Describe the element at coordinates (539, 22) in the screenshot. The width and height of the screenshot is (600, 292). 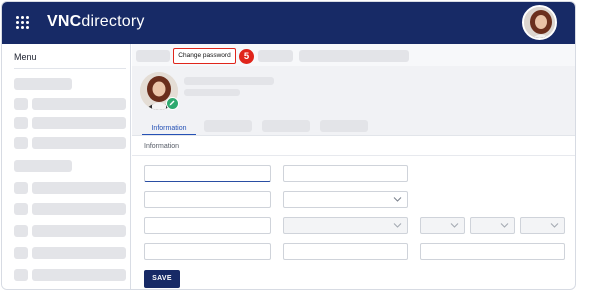
I see `user-avatar` at that location.